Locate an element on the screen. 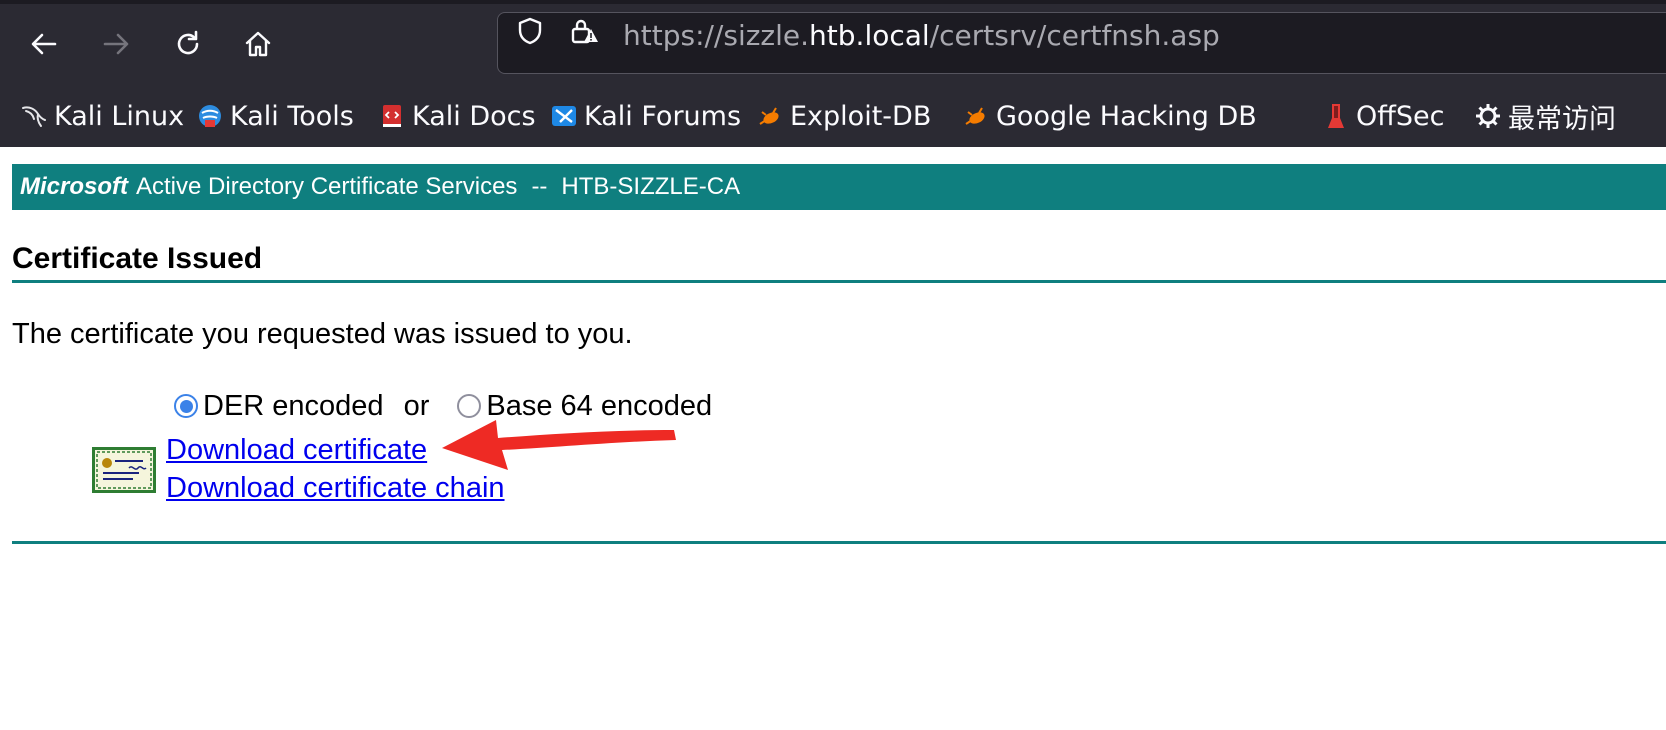  bookmark-label: 最常访问 is located at coordinates (1562, 119).